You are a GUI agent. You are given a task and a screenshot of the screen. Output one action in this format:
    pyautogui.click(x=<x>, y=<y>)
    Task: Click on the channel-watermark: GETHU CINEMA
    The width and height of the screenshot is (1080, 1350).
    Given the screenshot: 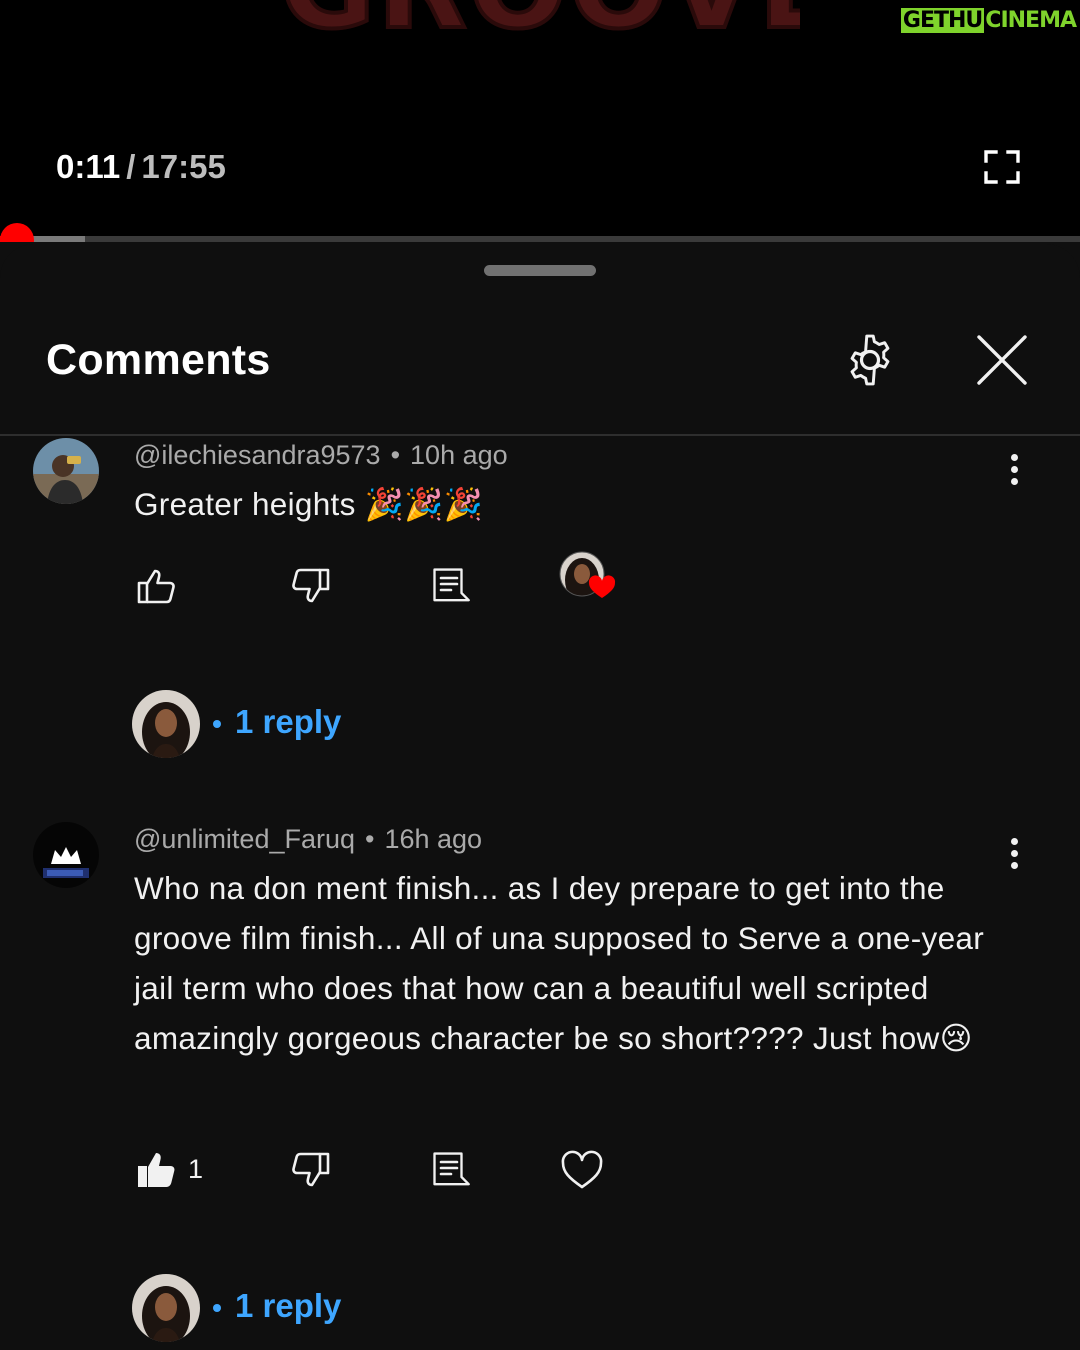 What is the action you would take?
    pyautogui.click(x=988, y=20)
    